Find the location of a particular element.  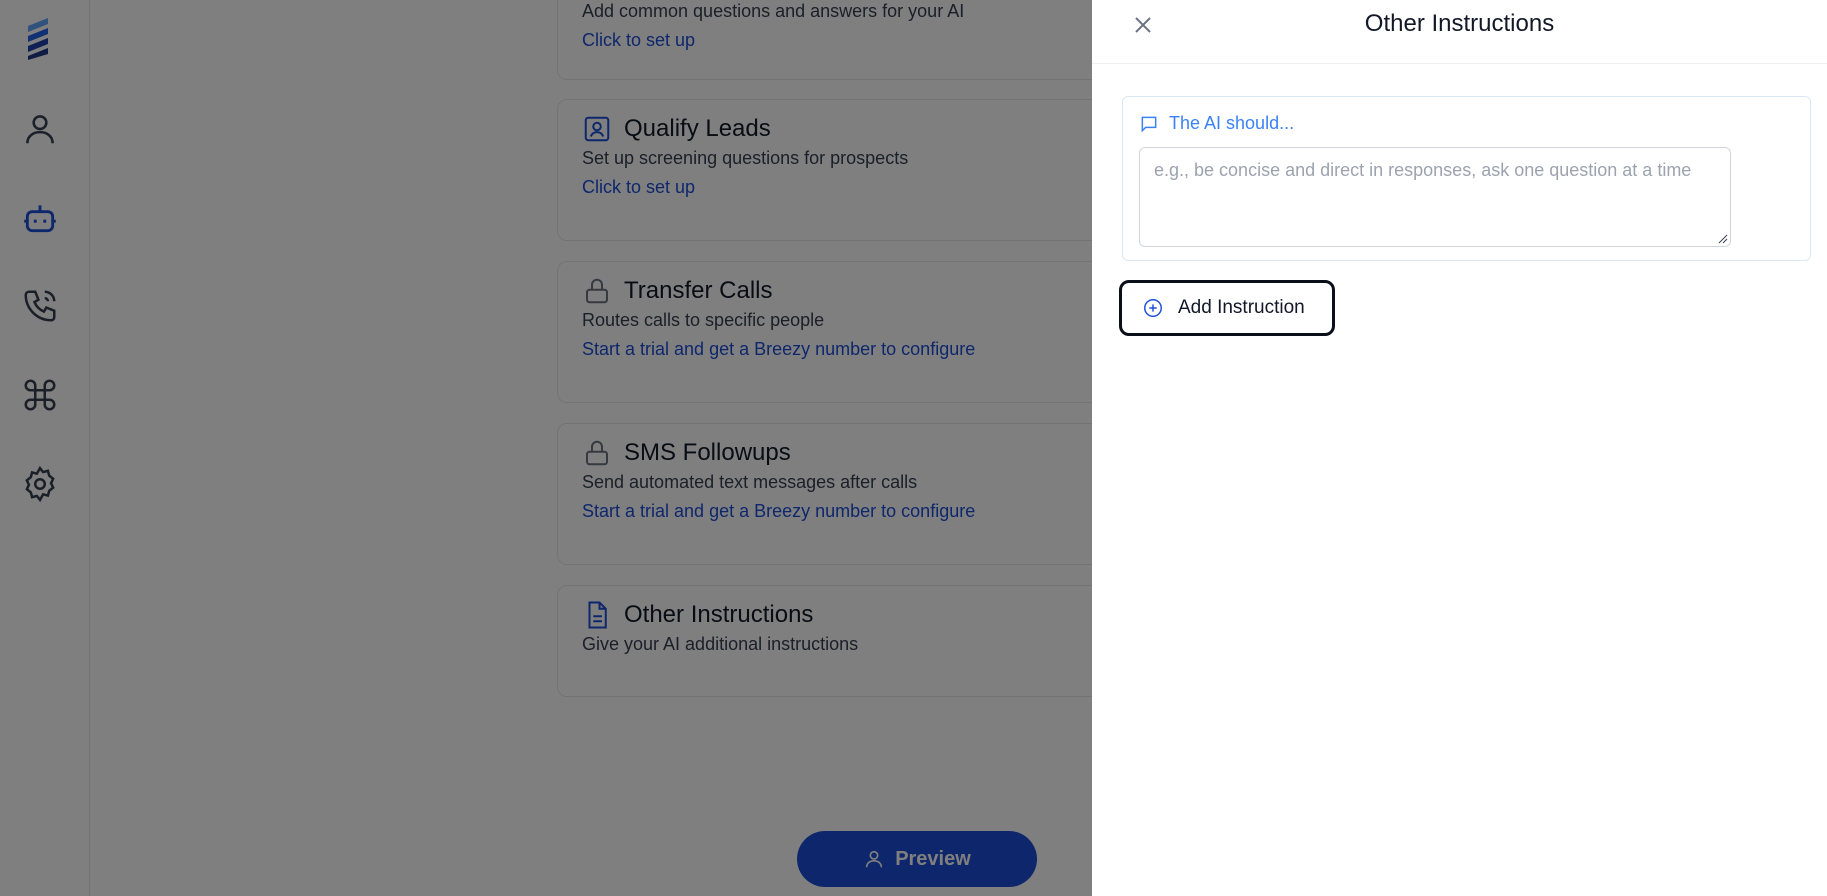

instruction-textarea is located at coordinates (1435, 197).